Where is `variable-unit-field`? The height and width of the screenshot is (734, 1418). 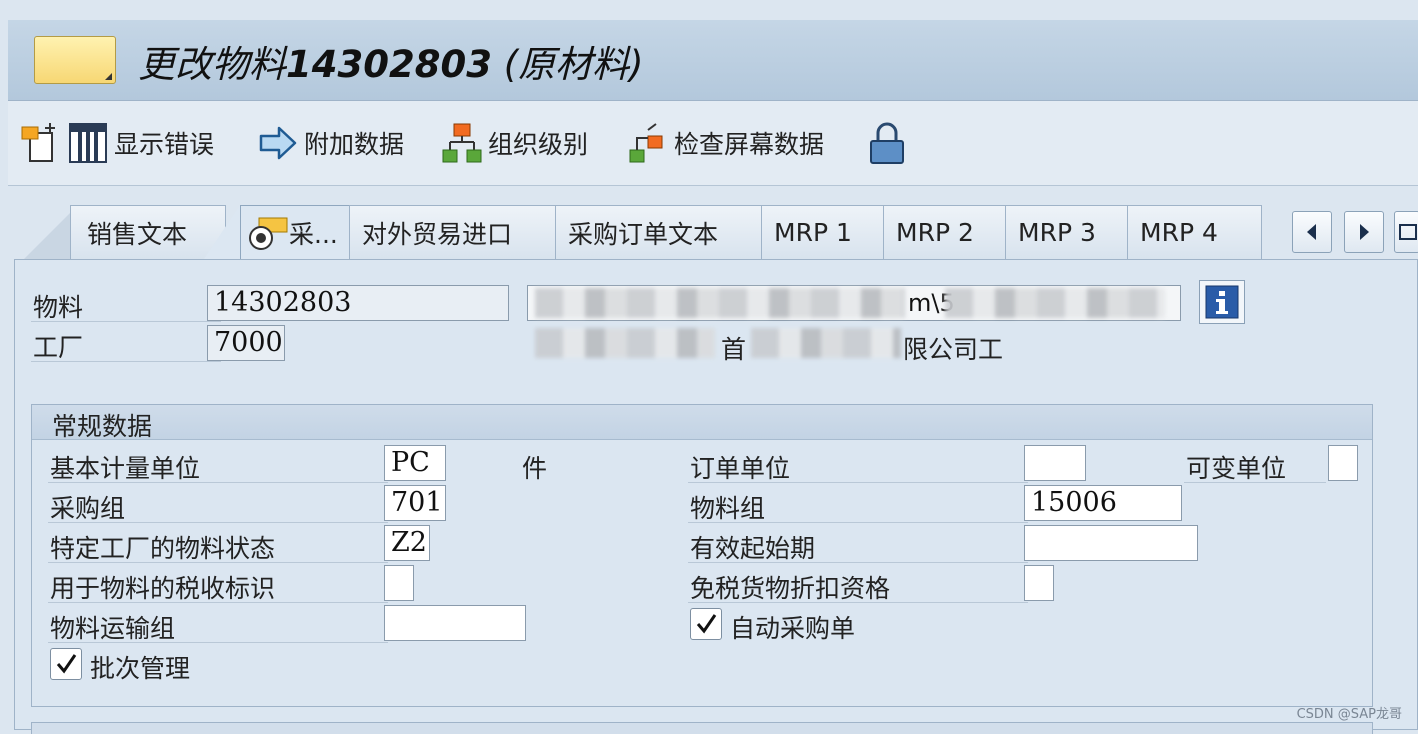
variable-unit-field is located at coordinates (1343, 463).